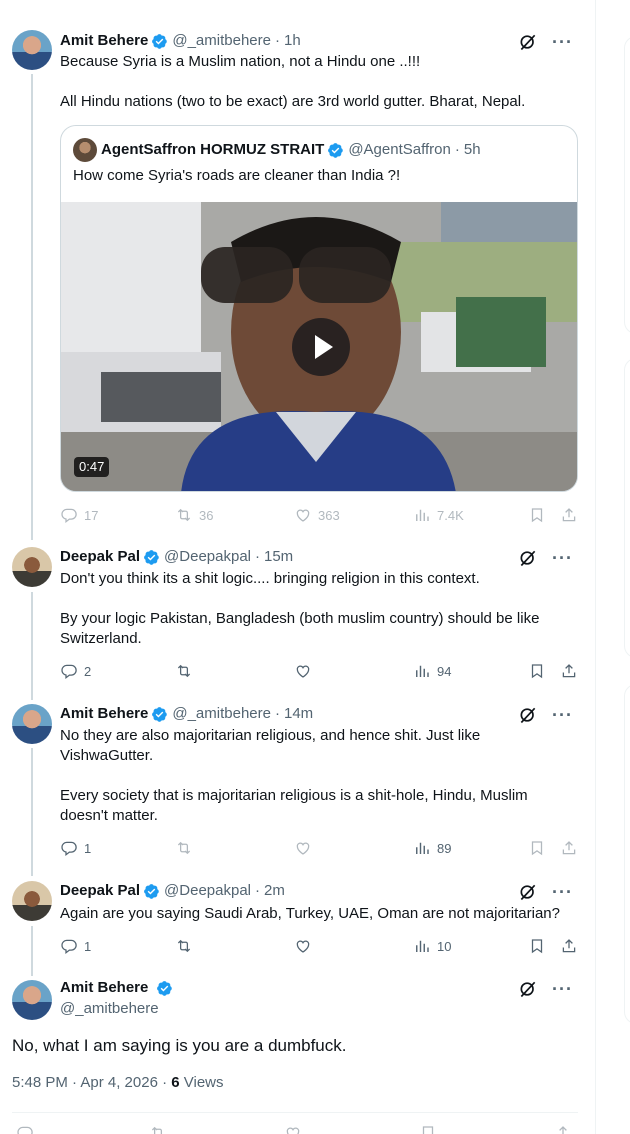  I want to click on timestamp: 5:48 PM · Apr 4, 2026 ·, so click(91, 1082).